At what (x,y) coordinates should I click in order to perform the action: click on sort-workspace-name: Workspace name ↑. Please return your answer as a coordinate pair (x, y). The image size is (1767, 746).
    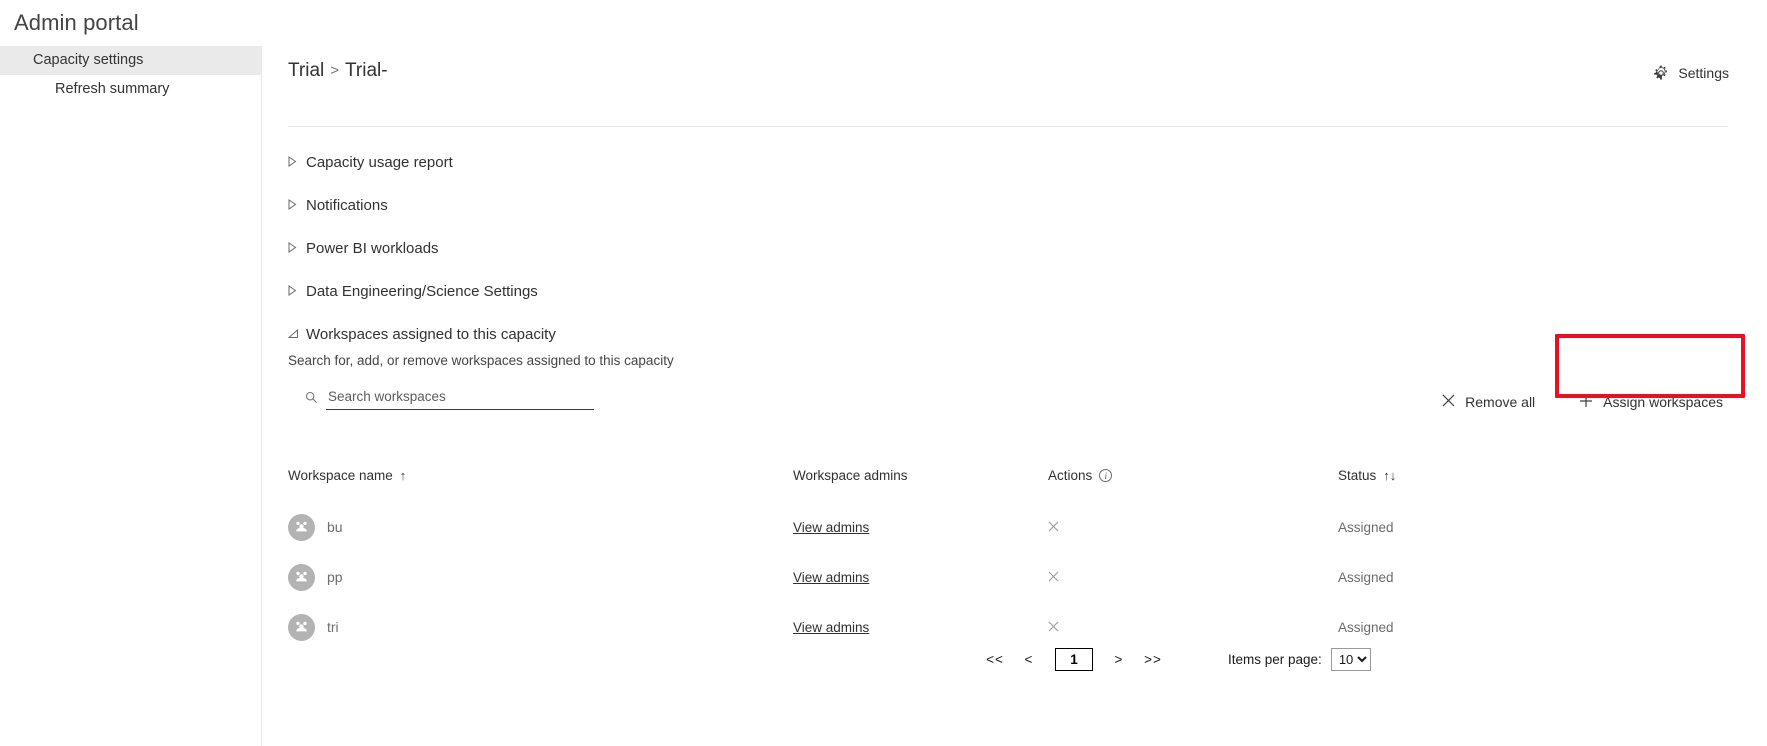
    Looking at the image, I should click on (347, 475).